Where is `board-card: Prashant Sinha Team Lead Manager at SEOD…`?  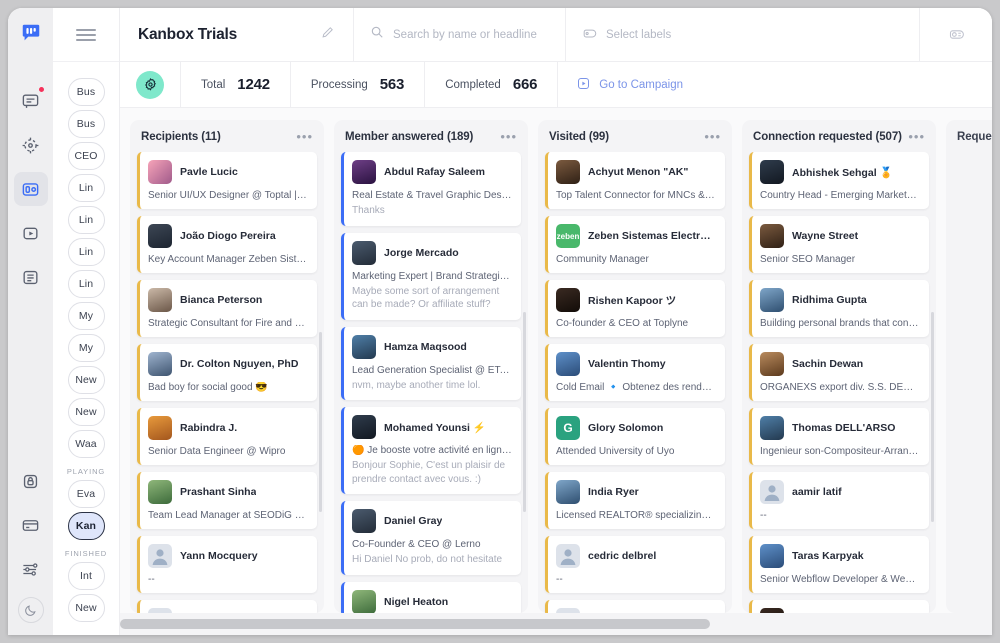
board-card: Prashant Sinha Team Lead Manager at SEOD… is located at coordinates (227, 500).